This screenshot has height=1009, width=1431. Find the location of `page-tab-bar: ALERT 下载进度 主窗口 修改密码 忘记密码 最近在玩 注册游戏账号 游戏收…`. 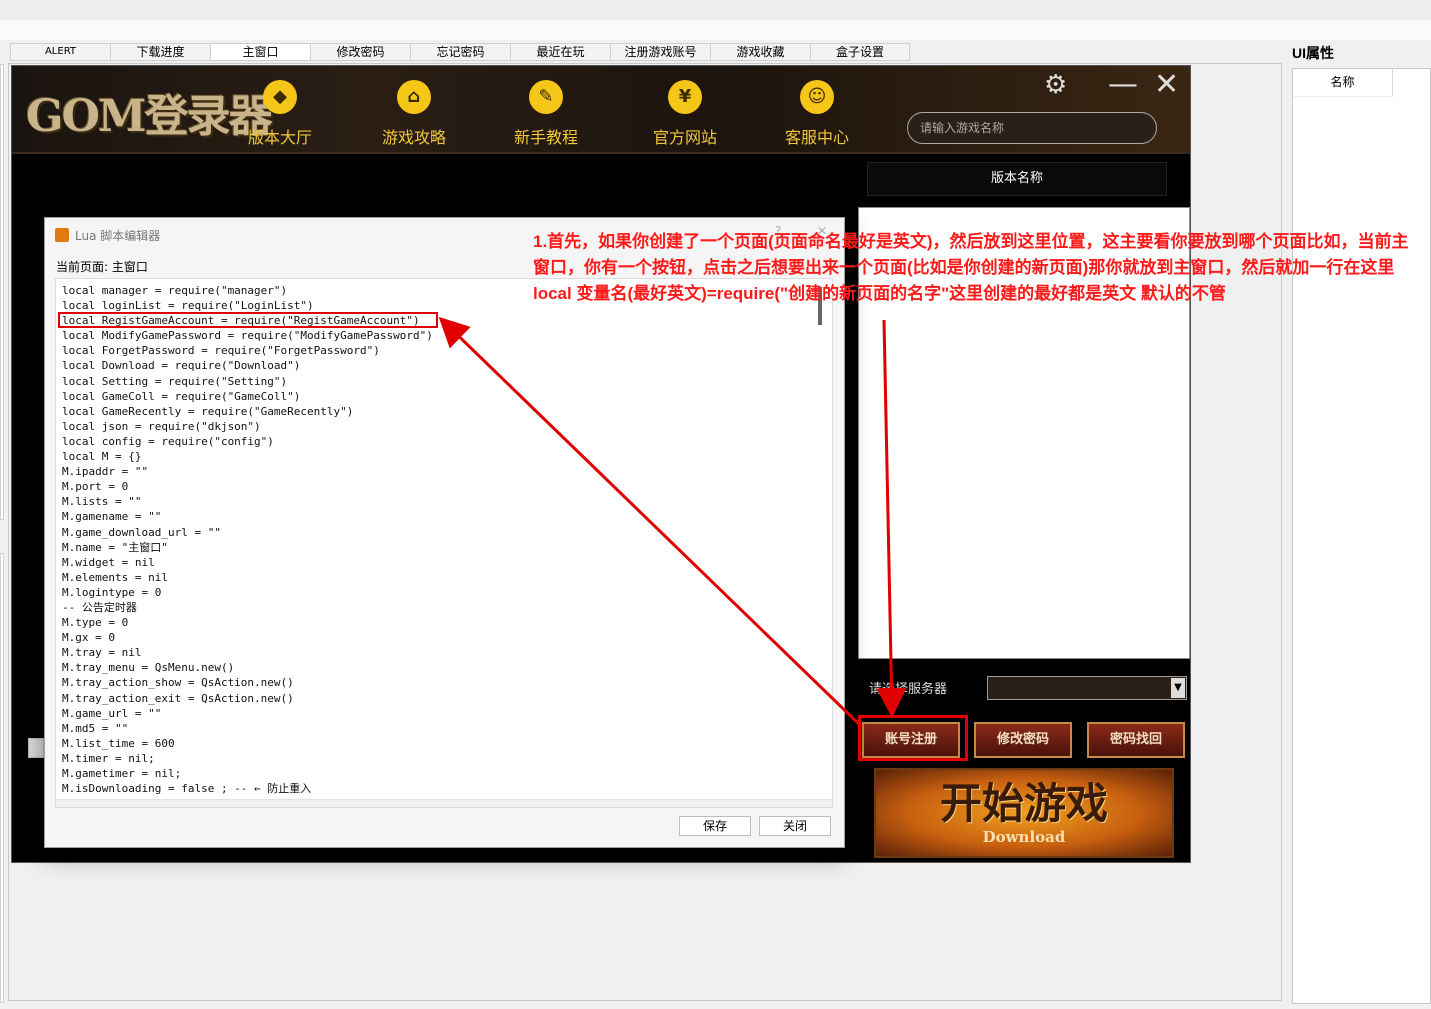

page-tab-bar: ALERT 下载进度 主窗口 修改密码 忘记密码 最近在玩 注册游戏账号 游戏收… is located at coordinates (460, 52).